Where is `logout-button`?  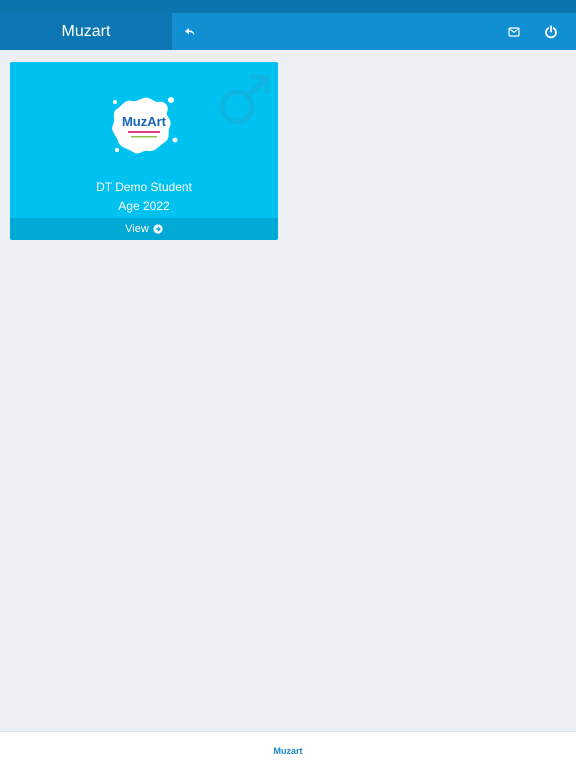
logout-button is located at coordinates (551, 31).